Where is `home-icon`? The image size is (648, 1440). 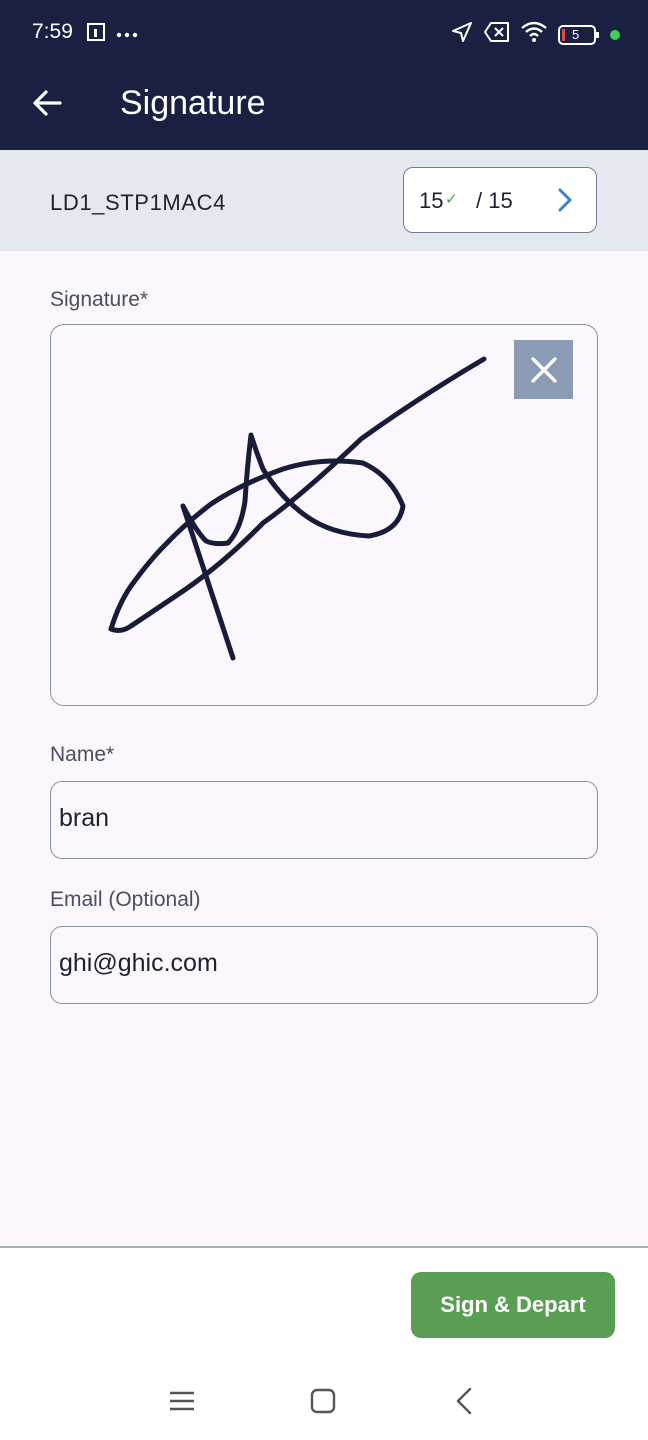
home-icon is located at coordinates (323, 1401).